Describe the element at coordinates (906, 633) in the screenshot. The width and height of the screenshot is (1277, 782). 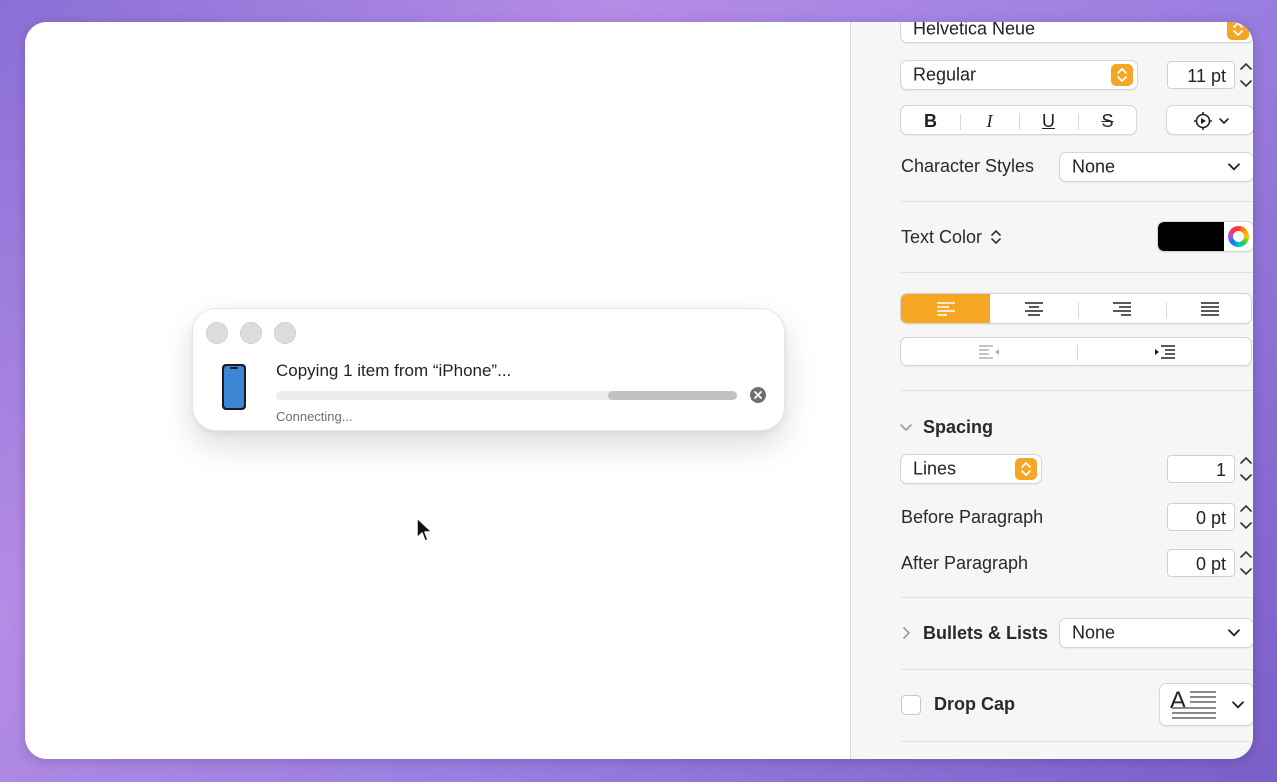
I see `disclosure-chevron-right-icon` at that location.